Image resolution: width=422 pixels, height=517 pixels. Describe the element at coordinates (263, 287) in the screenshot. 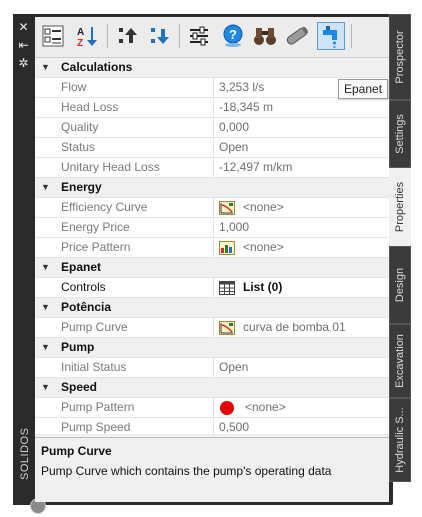

I see `property-value: List (0)` at that location.